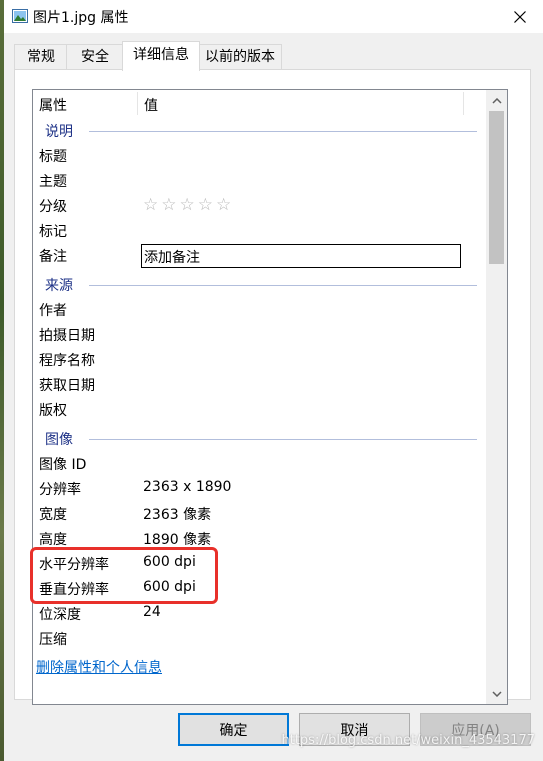  Describe the element at coordinates (354, 729) in the screenshot. I see `cancel-button: 取消` at that location.